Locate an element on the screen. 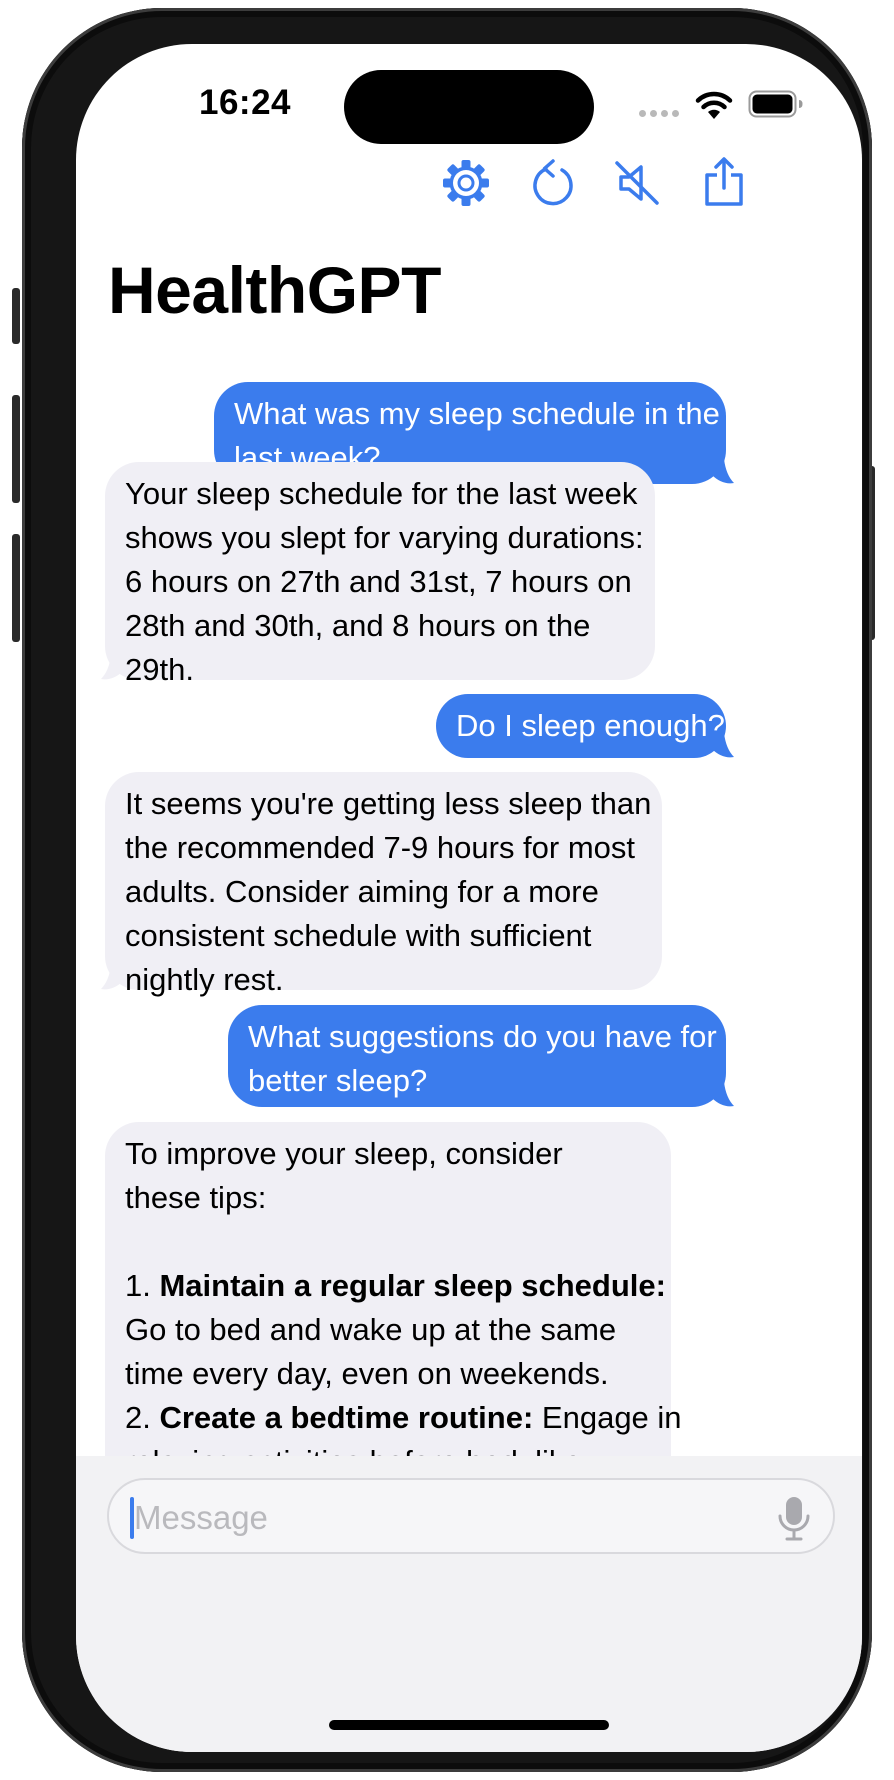 Image resolution: width=894 pixels, height=1780 pixels. tip-text: Engage in is located at coordinates (611, 1417).